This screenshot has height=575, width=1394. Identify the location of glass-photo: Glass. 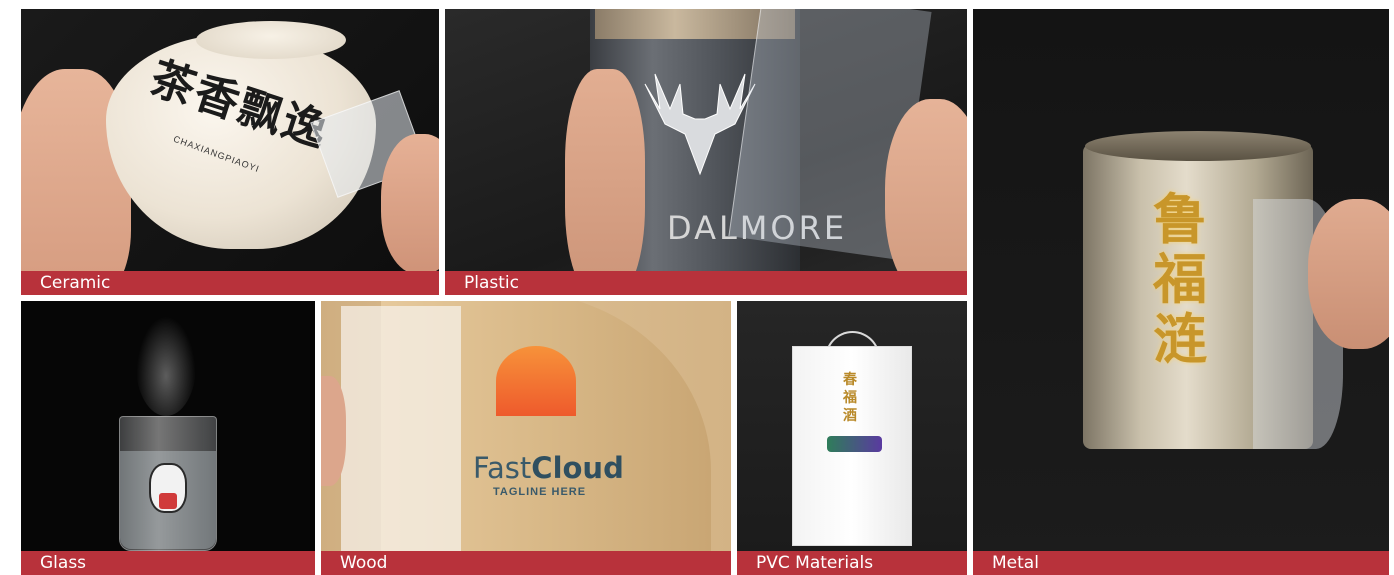
(168, 438).